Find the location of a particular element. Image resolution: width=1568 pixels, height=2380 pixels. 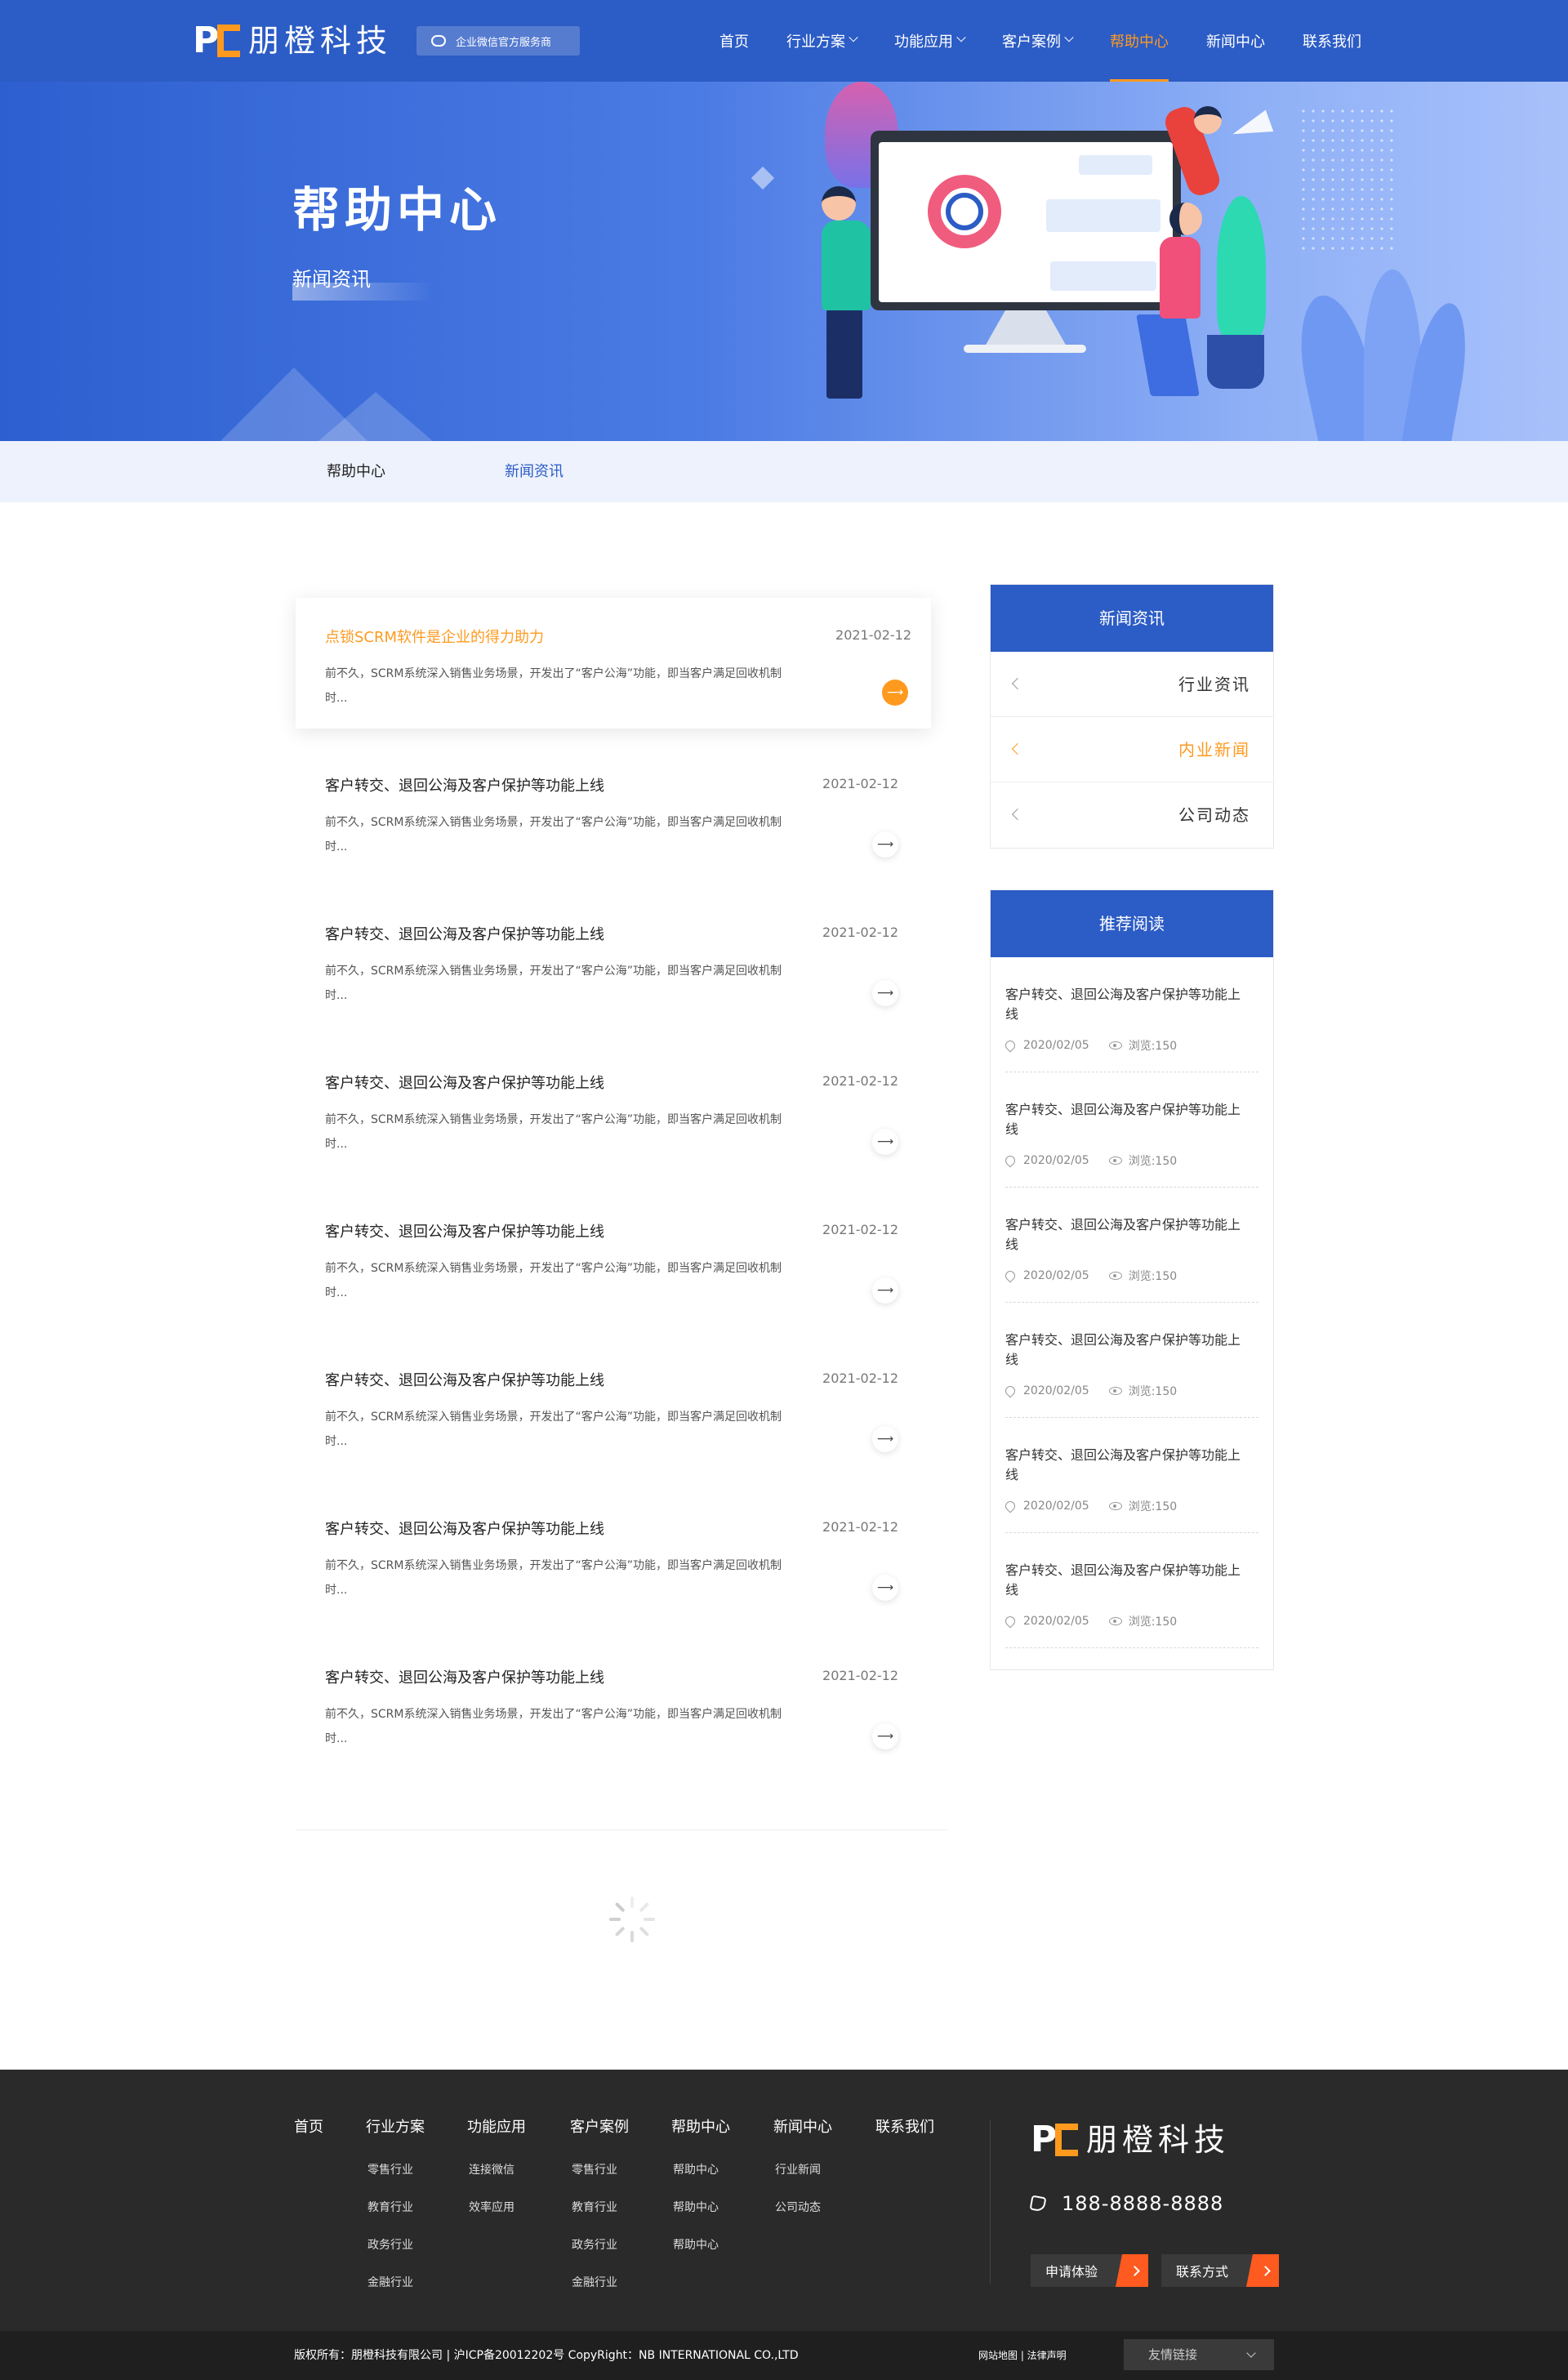

footer-link: 公司动态 is located at coordinates (803, 2207).